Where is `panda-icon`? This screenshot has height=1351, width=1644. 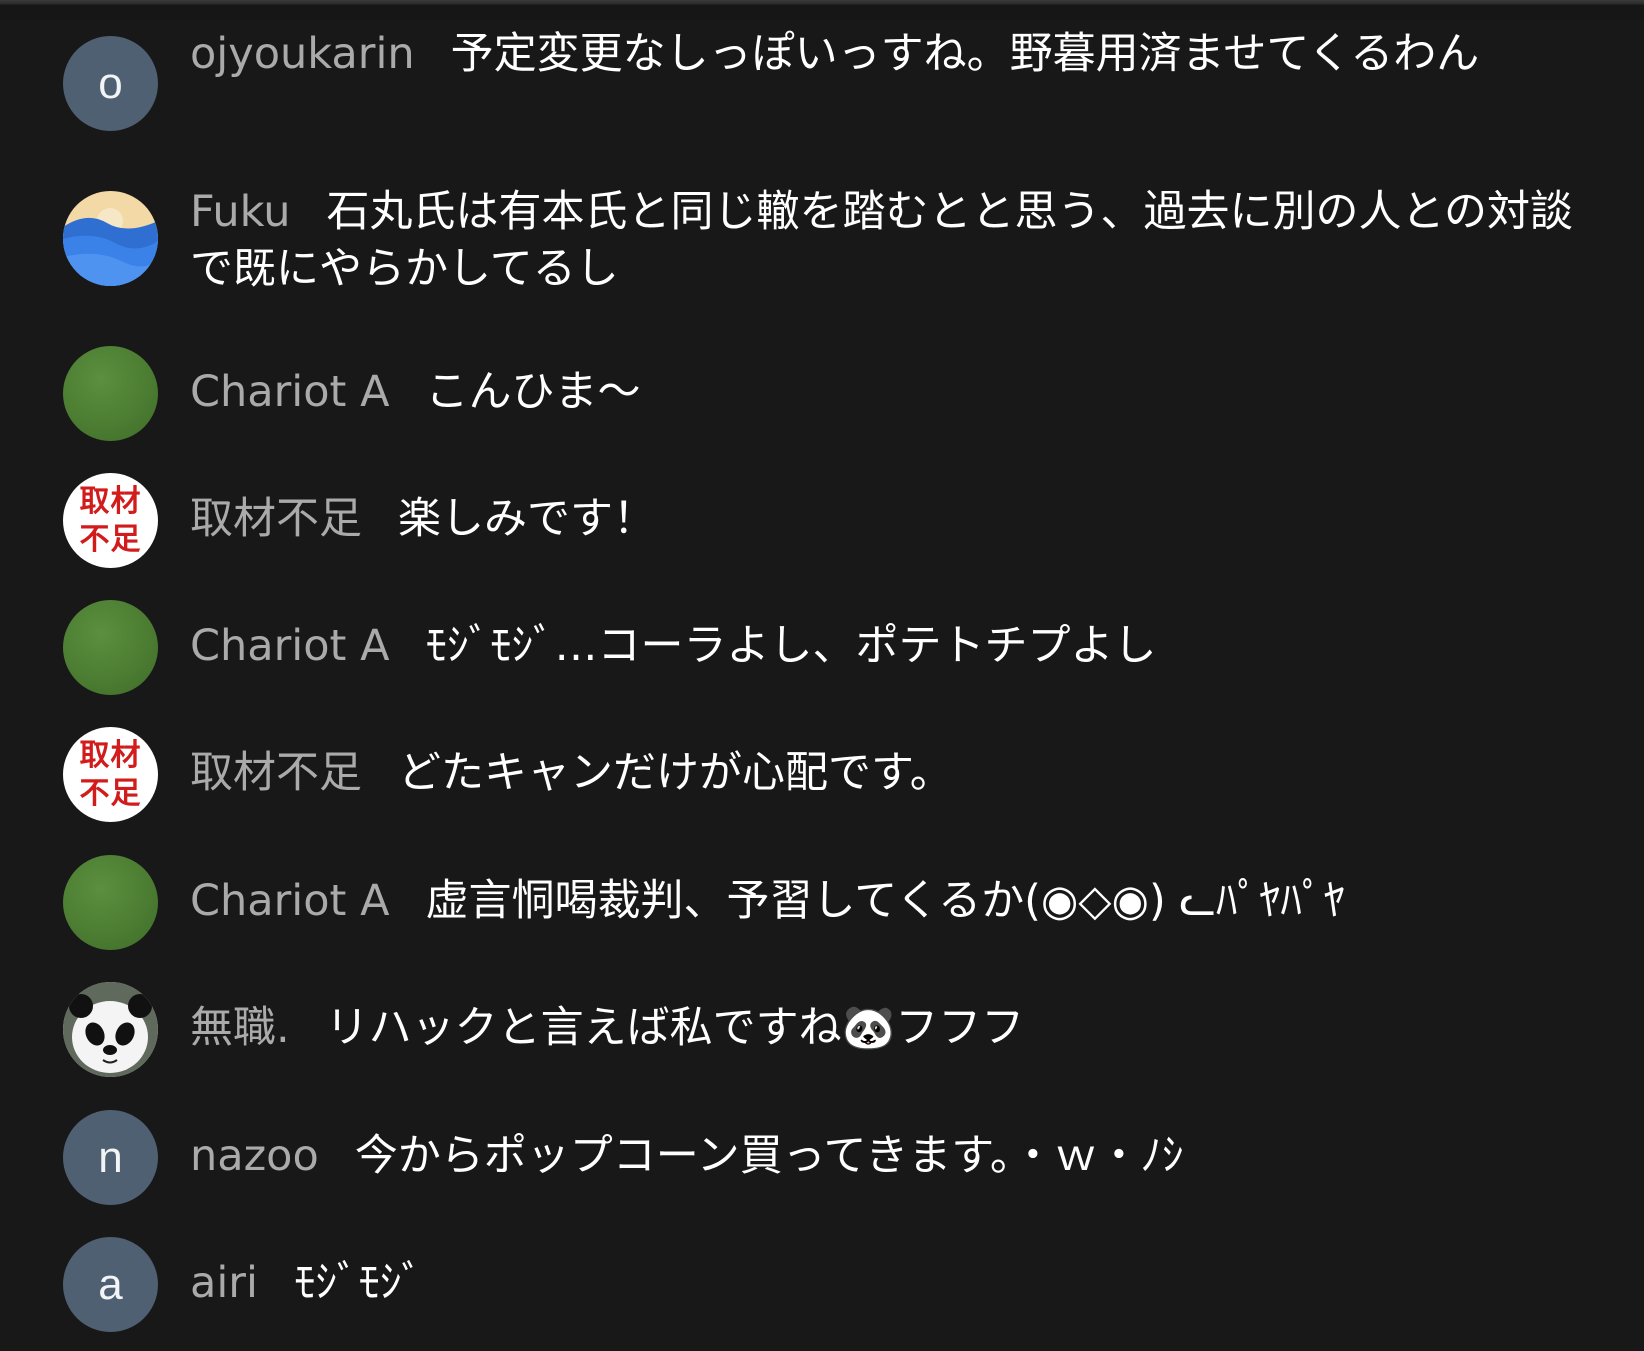 panda-icon is located at coordinates (110, 1029).